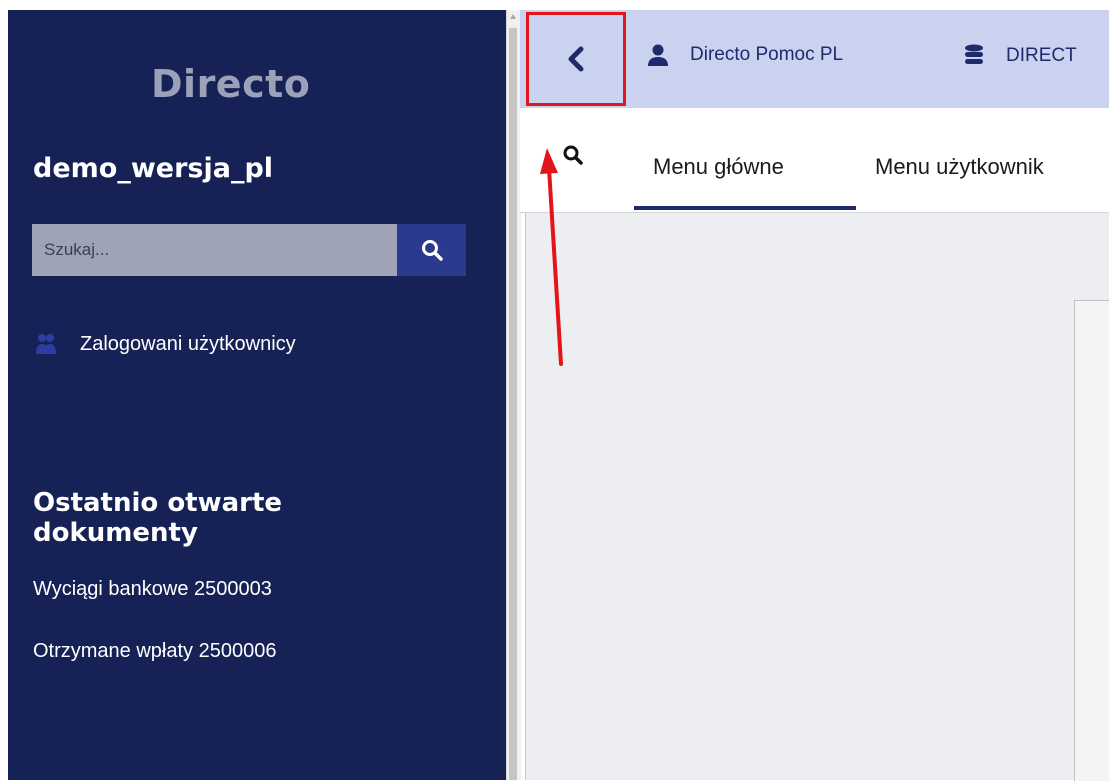 Image resolution: width=1109 pixels, height=781 pixels. I want to click on search-button, so click(431, 250).